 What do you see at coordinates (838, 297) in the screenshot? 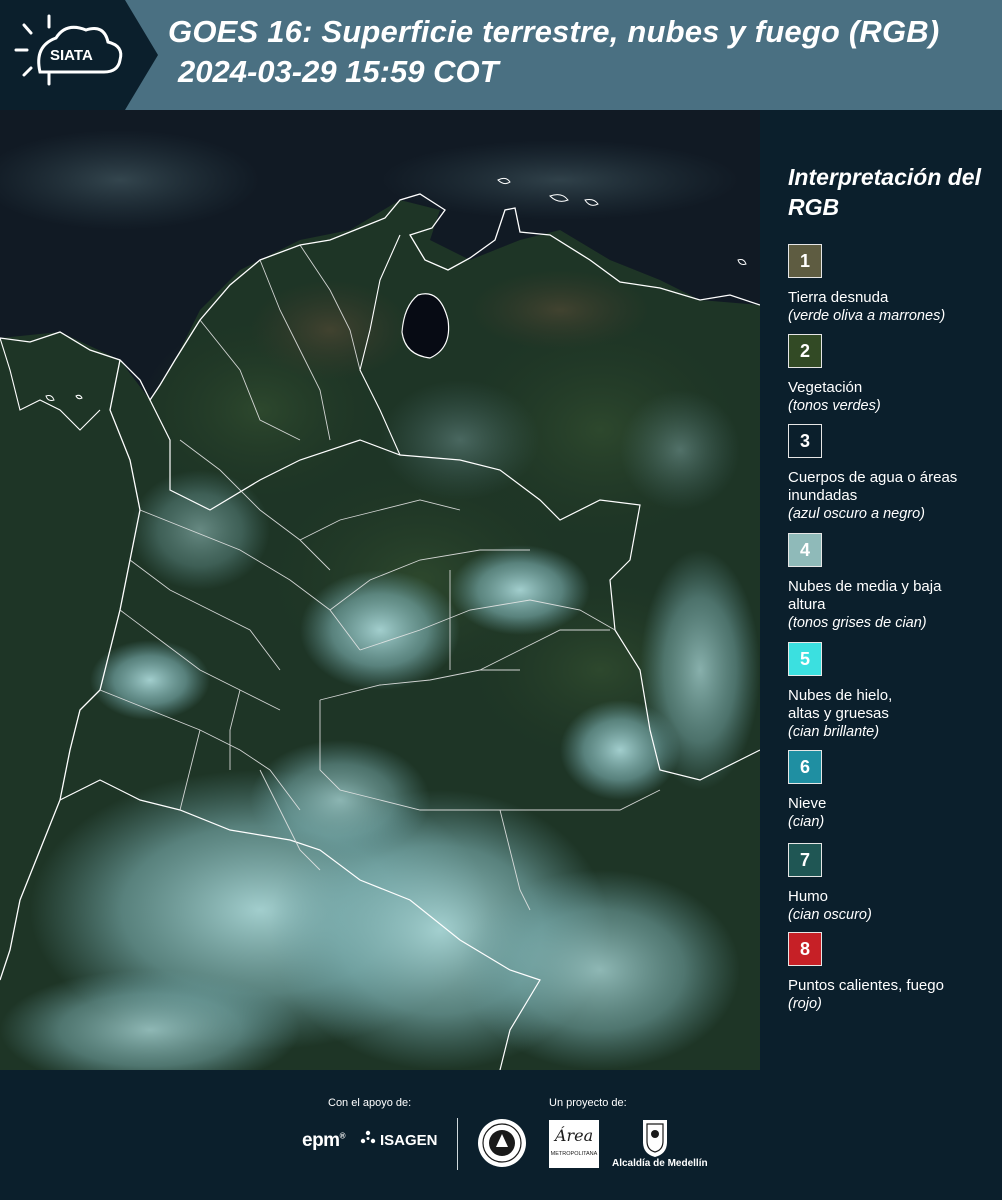
I see `legend-item-label: Tierra desnuda` at bounding box center [838, 297].